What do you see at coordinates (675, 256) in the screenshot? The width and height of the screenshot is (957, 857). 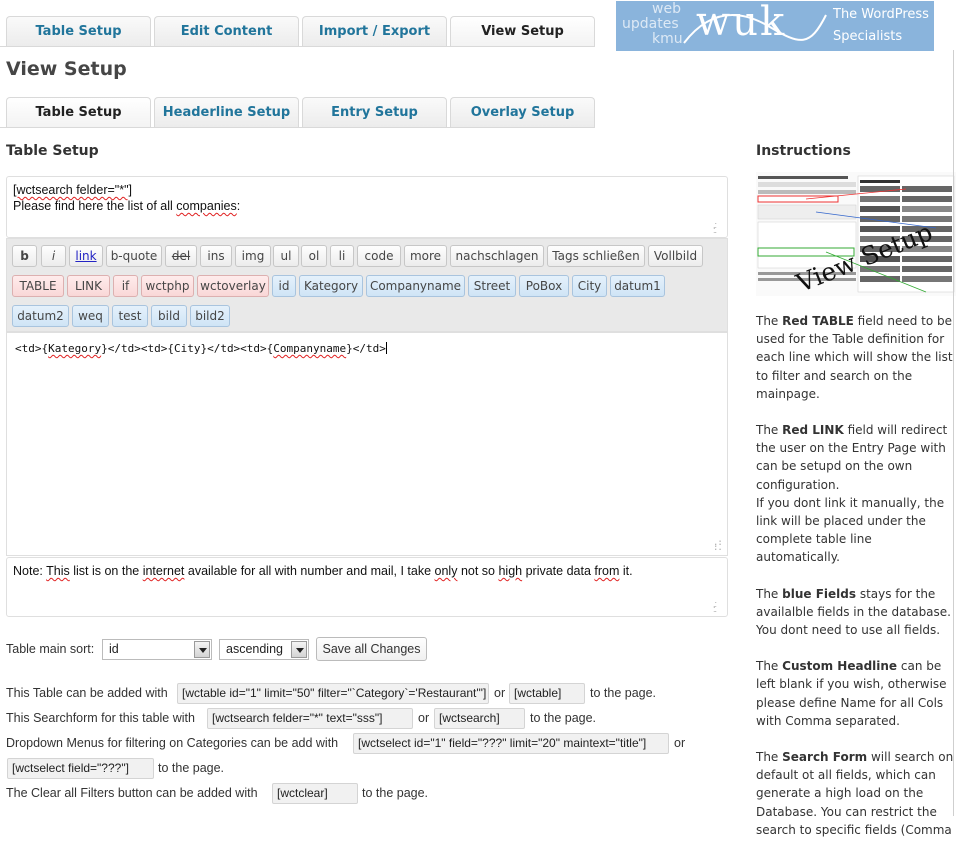 I see `qt-fullscreen-button: Vollbild` at bounding box center [675, 256].